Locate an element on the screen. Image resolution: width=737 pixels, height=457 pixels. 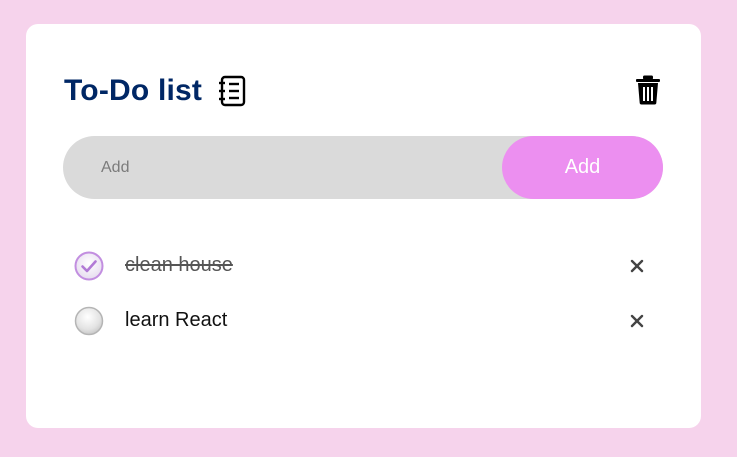
list-item: clean house is located at coordinates (364, 265).